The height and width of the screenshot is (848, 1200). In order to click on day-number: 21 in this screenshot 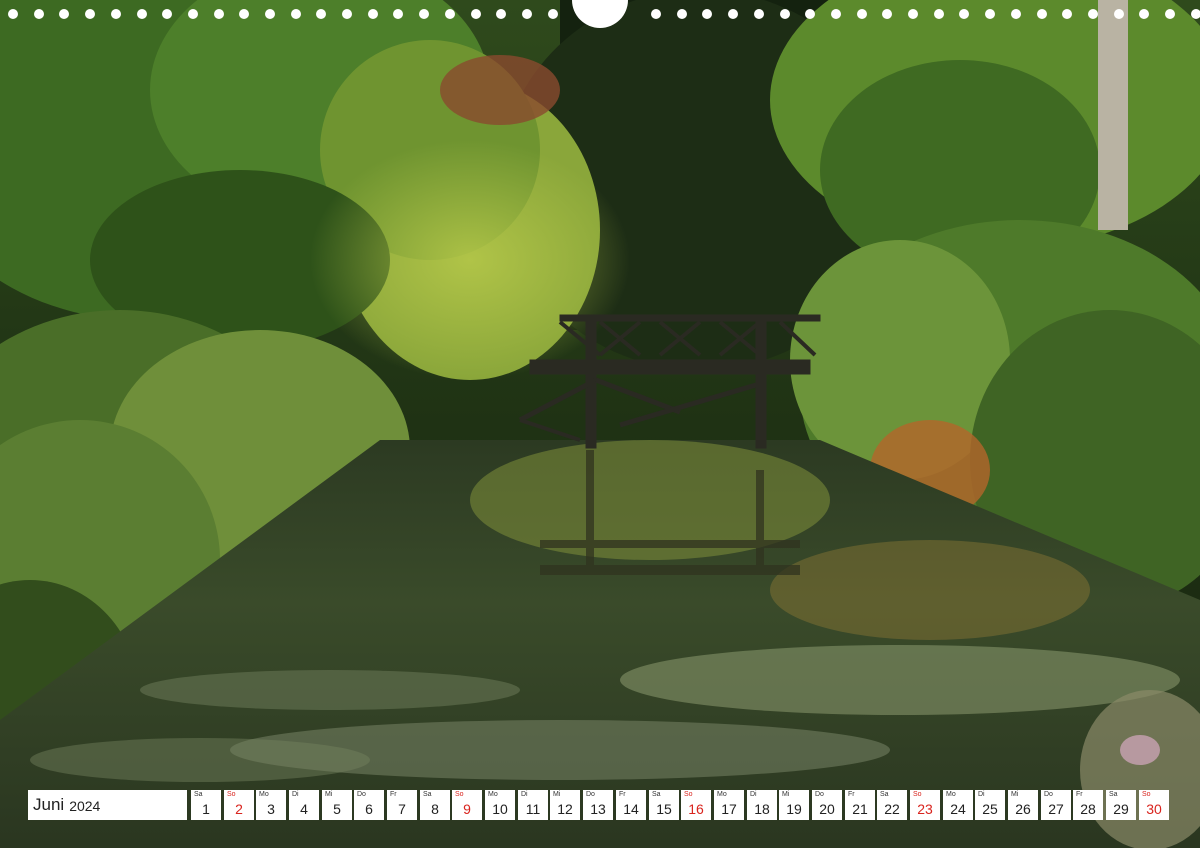, I will do `click(860, 809)`.